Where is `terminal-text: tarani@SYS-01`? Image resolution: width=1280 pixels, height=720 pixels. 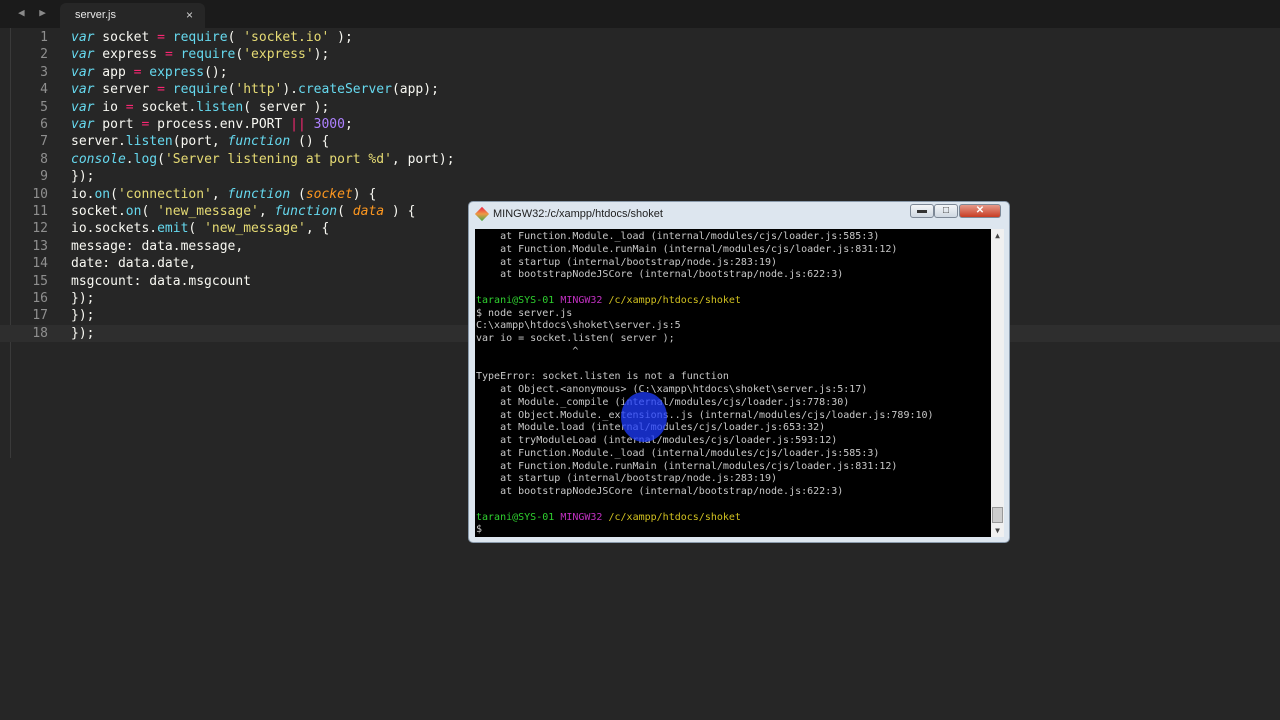
terminal-text: tarani@SYS-01 is located at coordinates (515, 300).